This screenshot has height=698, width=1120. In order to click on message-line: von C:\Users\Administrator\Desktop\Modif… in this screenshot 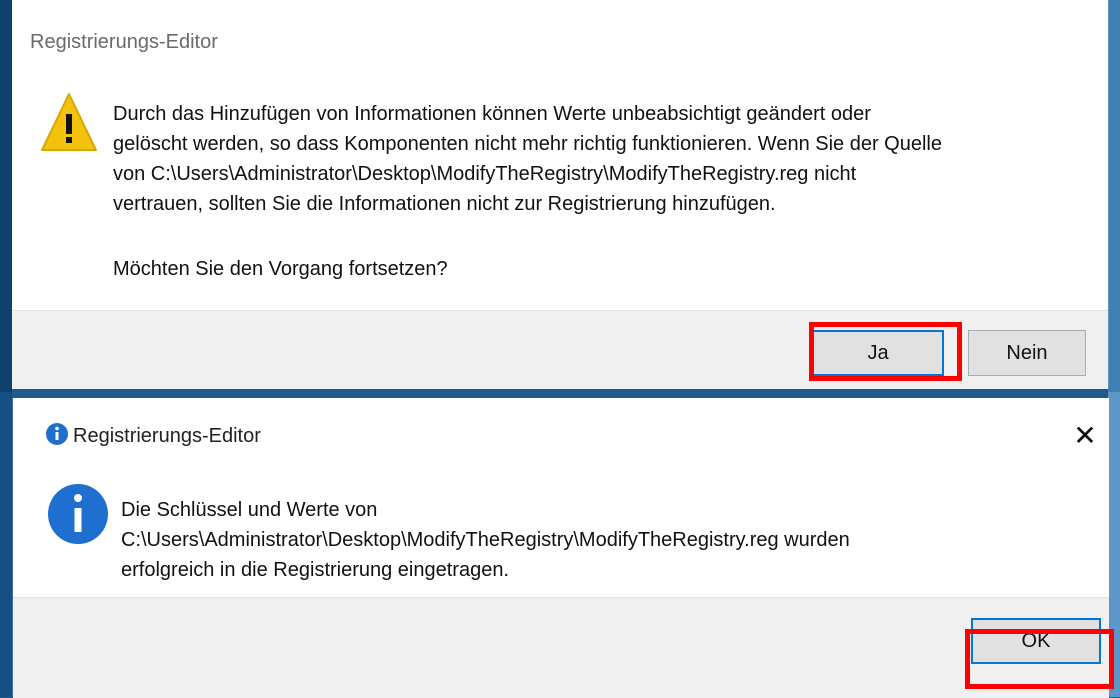, I will do `click(485, 174)`.